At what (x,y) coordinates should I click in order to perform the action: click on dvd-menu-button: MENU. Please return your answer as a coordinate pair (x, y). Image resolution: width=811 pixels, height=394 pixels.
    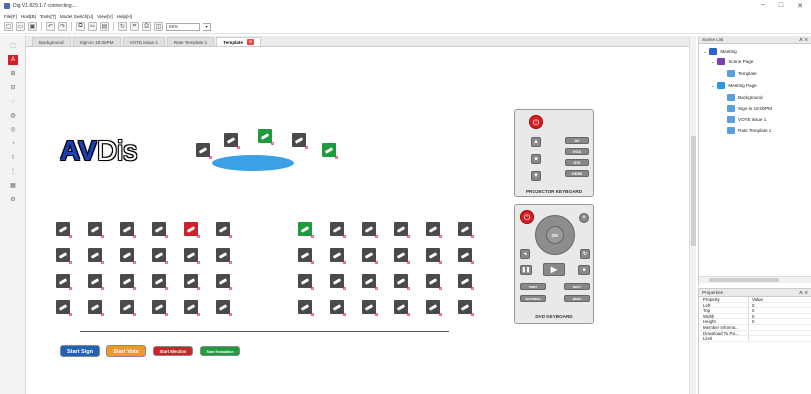
    Looking at the image, I should click on (577, 298).